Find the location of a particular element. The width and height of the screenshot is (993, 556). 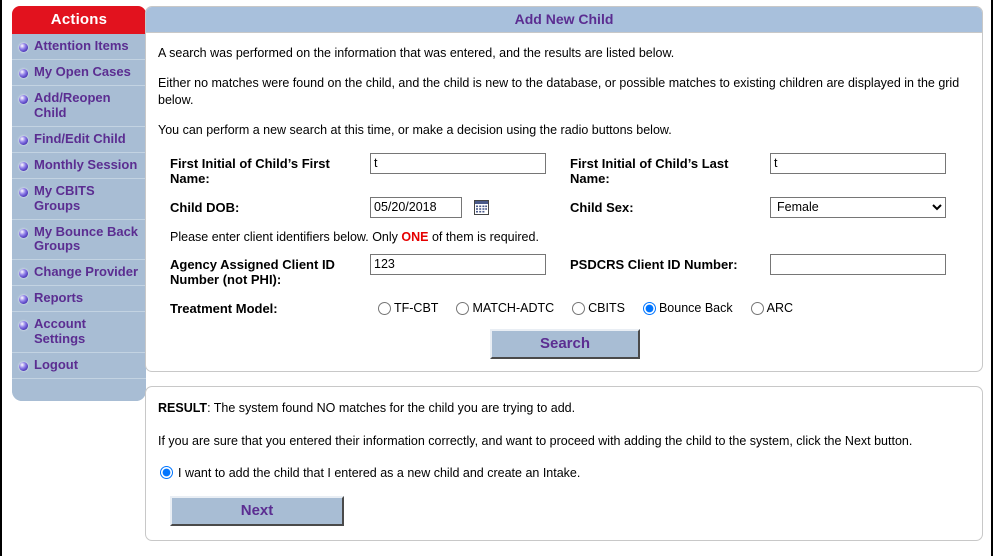

agency-client-id-control is located at coordinates (470, 264).